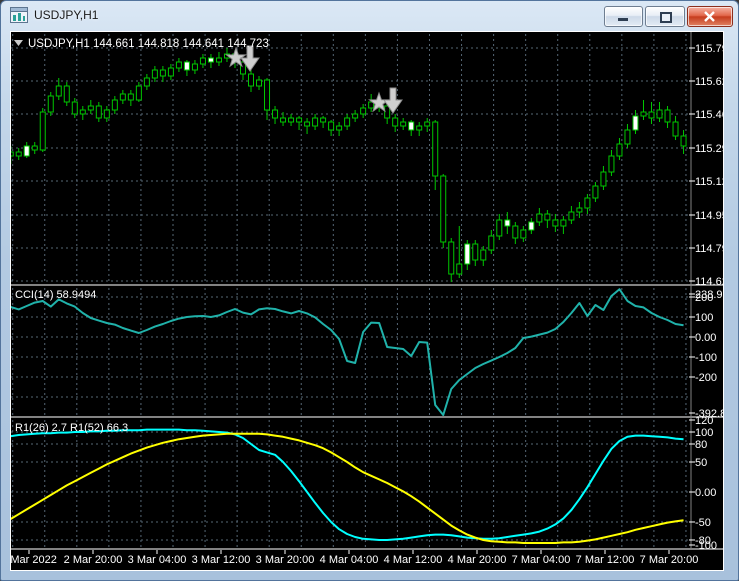  What do you see at coordinates (665, 16) in the screenshot?
I see `restore-button` at bounding box center [665, 16].